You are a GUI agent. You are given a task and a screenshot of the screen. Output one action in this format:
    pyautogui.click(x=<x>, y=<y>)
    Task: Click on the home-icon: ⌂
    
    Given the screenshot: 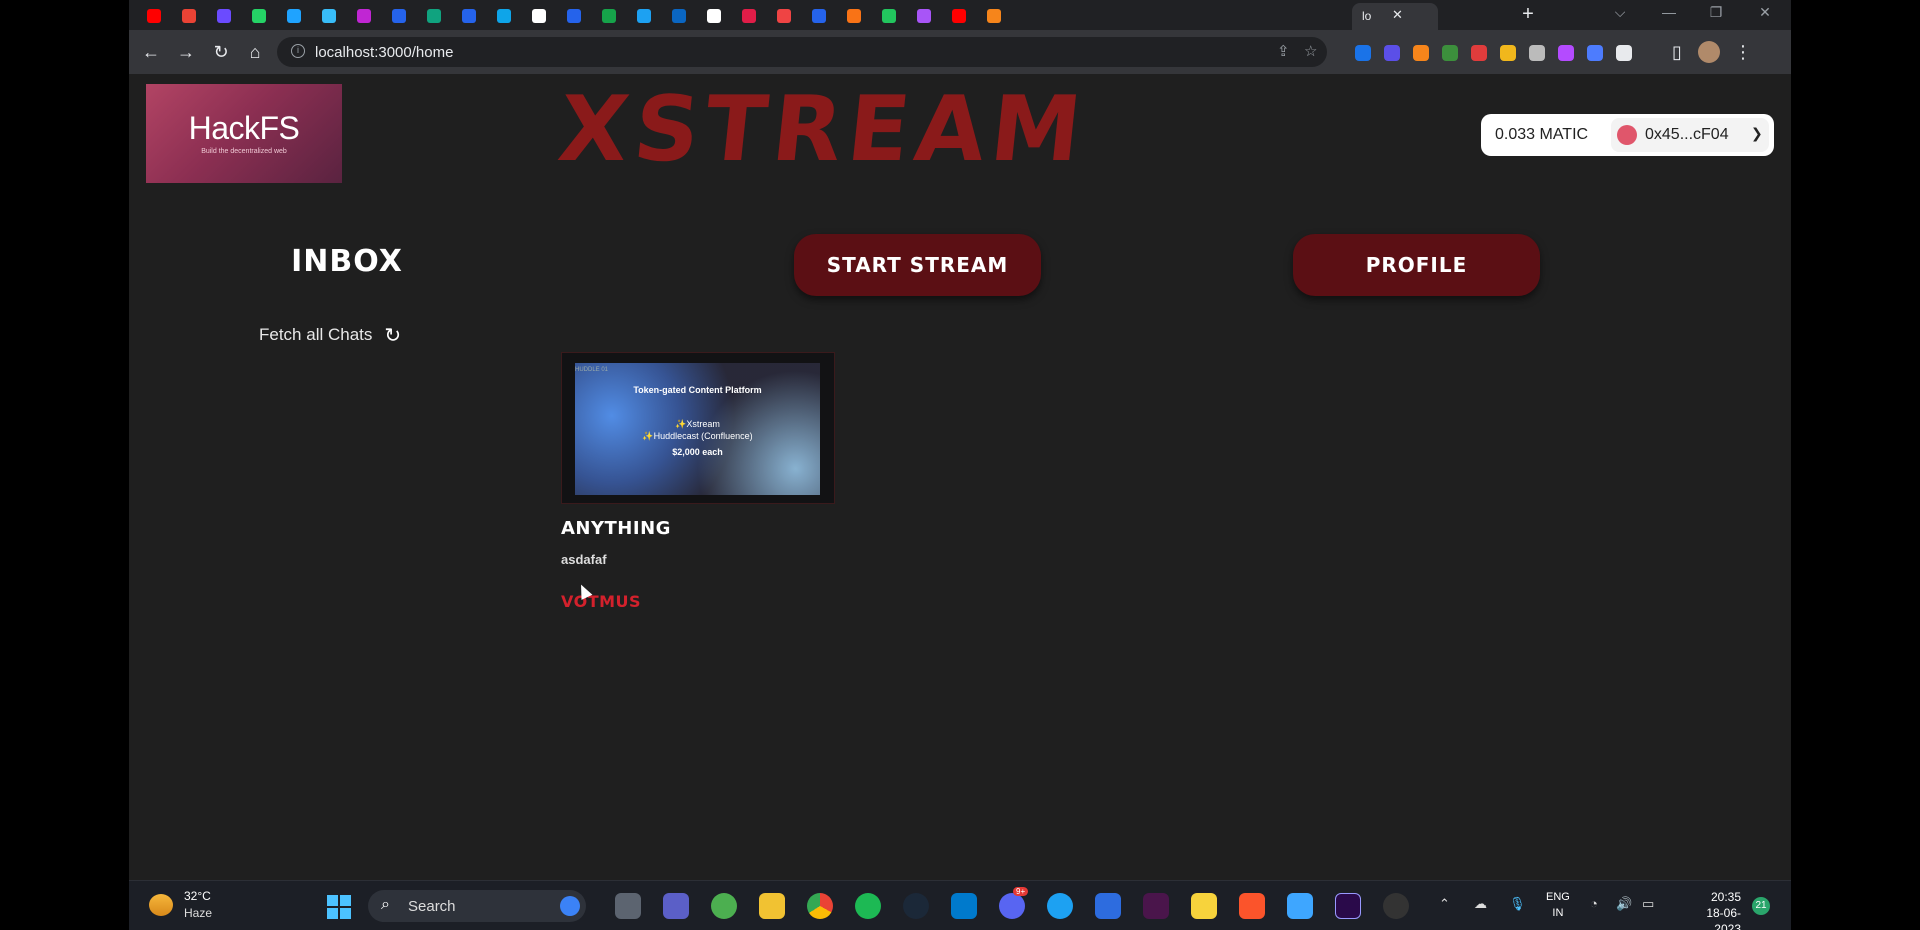 What is the action you would take?
    pyautogui.click(x=255, y=52)
    